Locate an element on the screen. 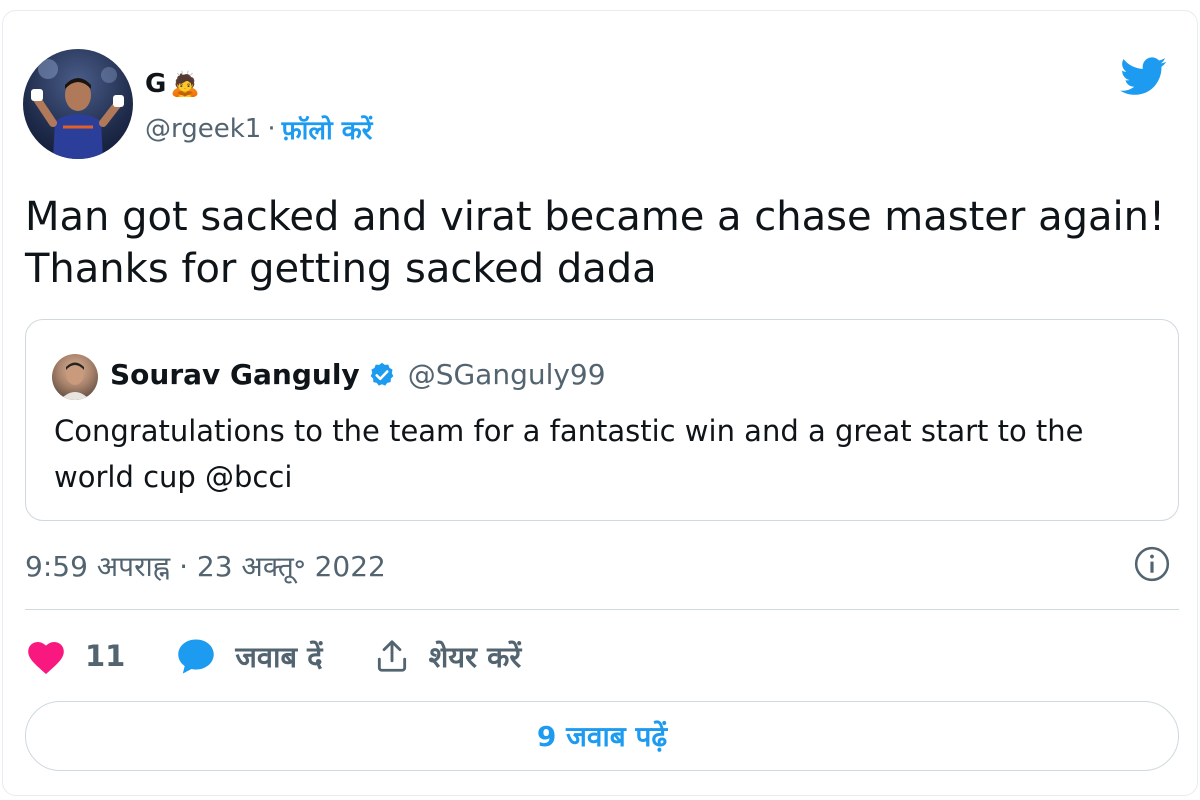 This screenshot has width=1200, height=800. divider is located at coordinates (602, 609).